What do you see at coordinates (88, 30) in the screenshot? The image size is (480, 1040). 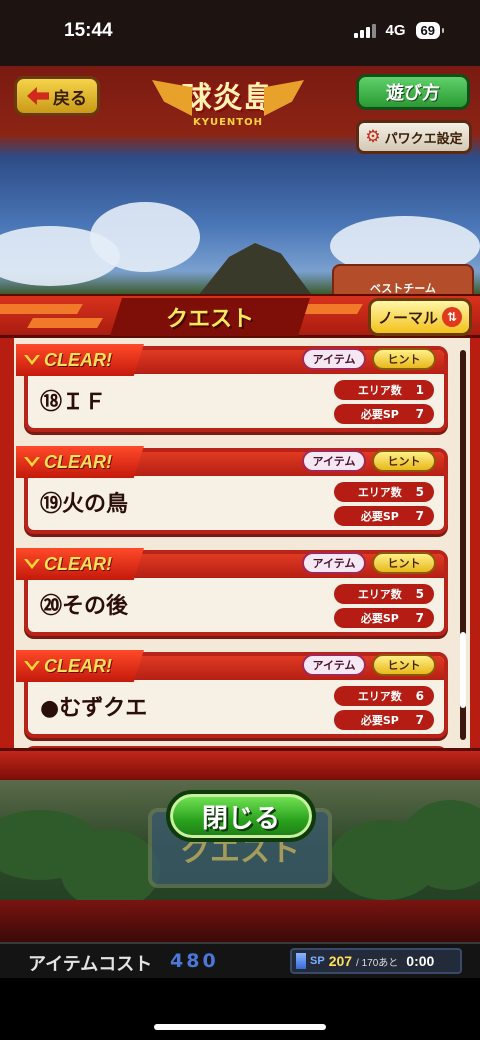 I see `status-time: 15:44` at bounding box center [88, 30].